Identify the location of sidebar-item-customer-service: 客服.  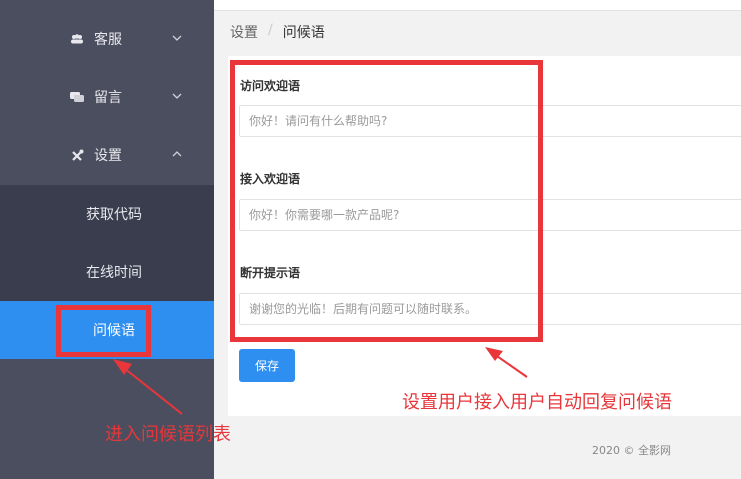
(107, 39).